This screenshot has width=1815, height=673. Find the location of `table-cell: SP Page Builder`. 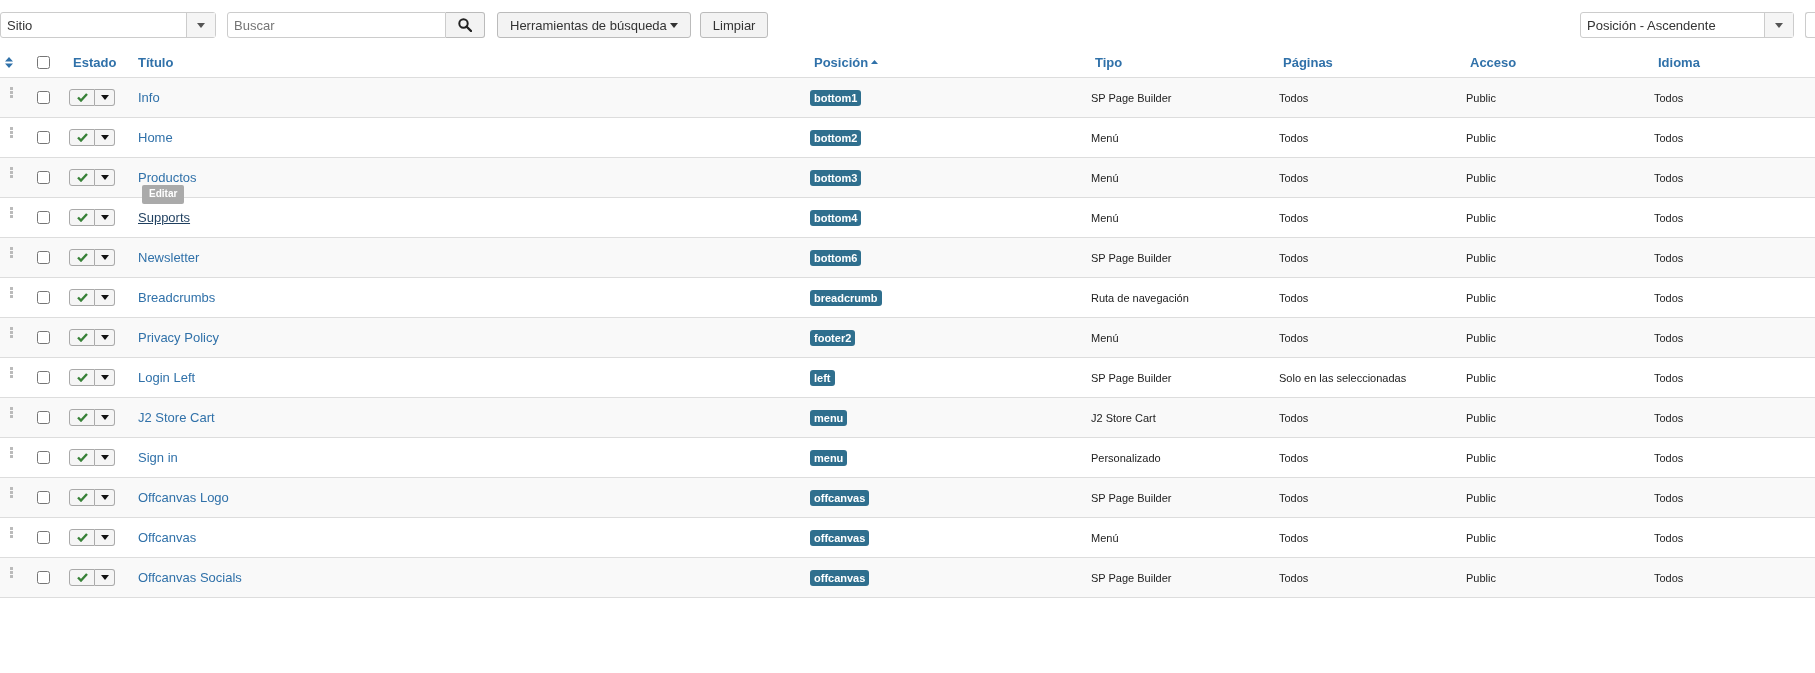

table-cell: SP Page Builder is located at coordinates (1131, 97).